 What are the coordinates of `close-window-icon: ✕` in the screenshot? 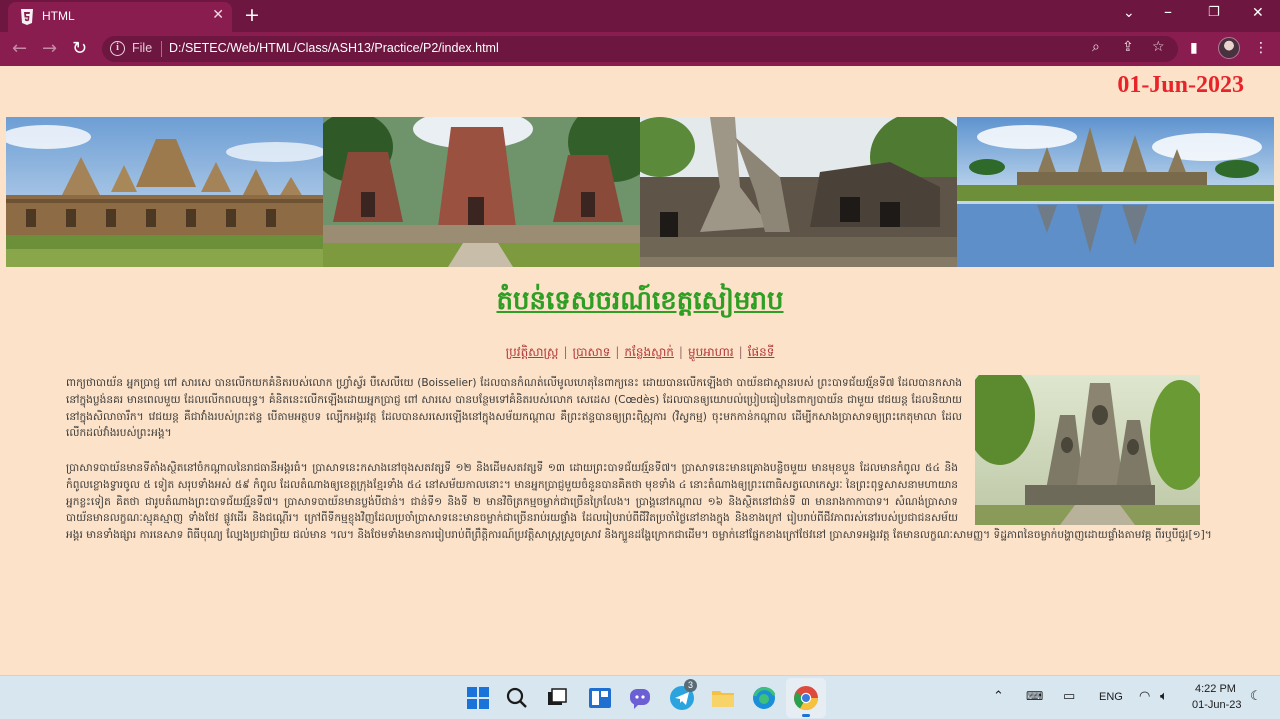 It's located at (1258, 13).